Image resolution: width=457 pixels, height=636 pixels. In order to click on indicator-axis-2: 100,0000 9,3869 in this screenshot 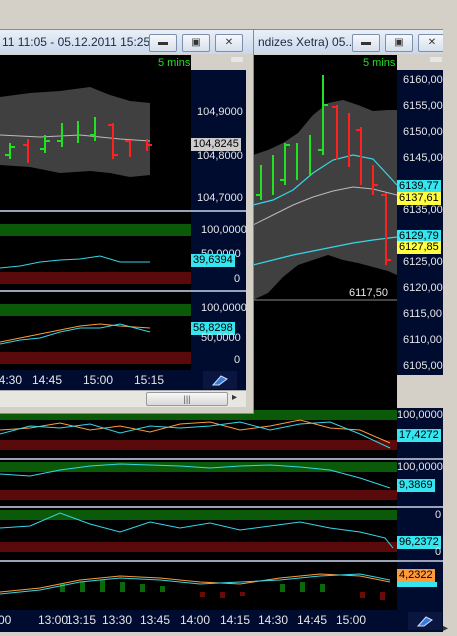, I will do `click(420, 483)`.